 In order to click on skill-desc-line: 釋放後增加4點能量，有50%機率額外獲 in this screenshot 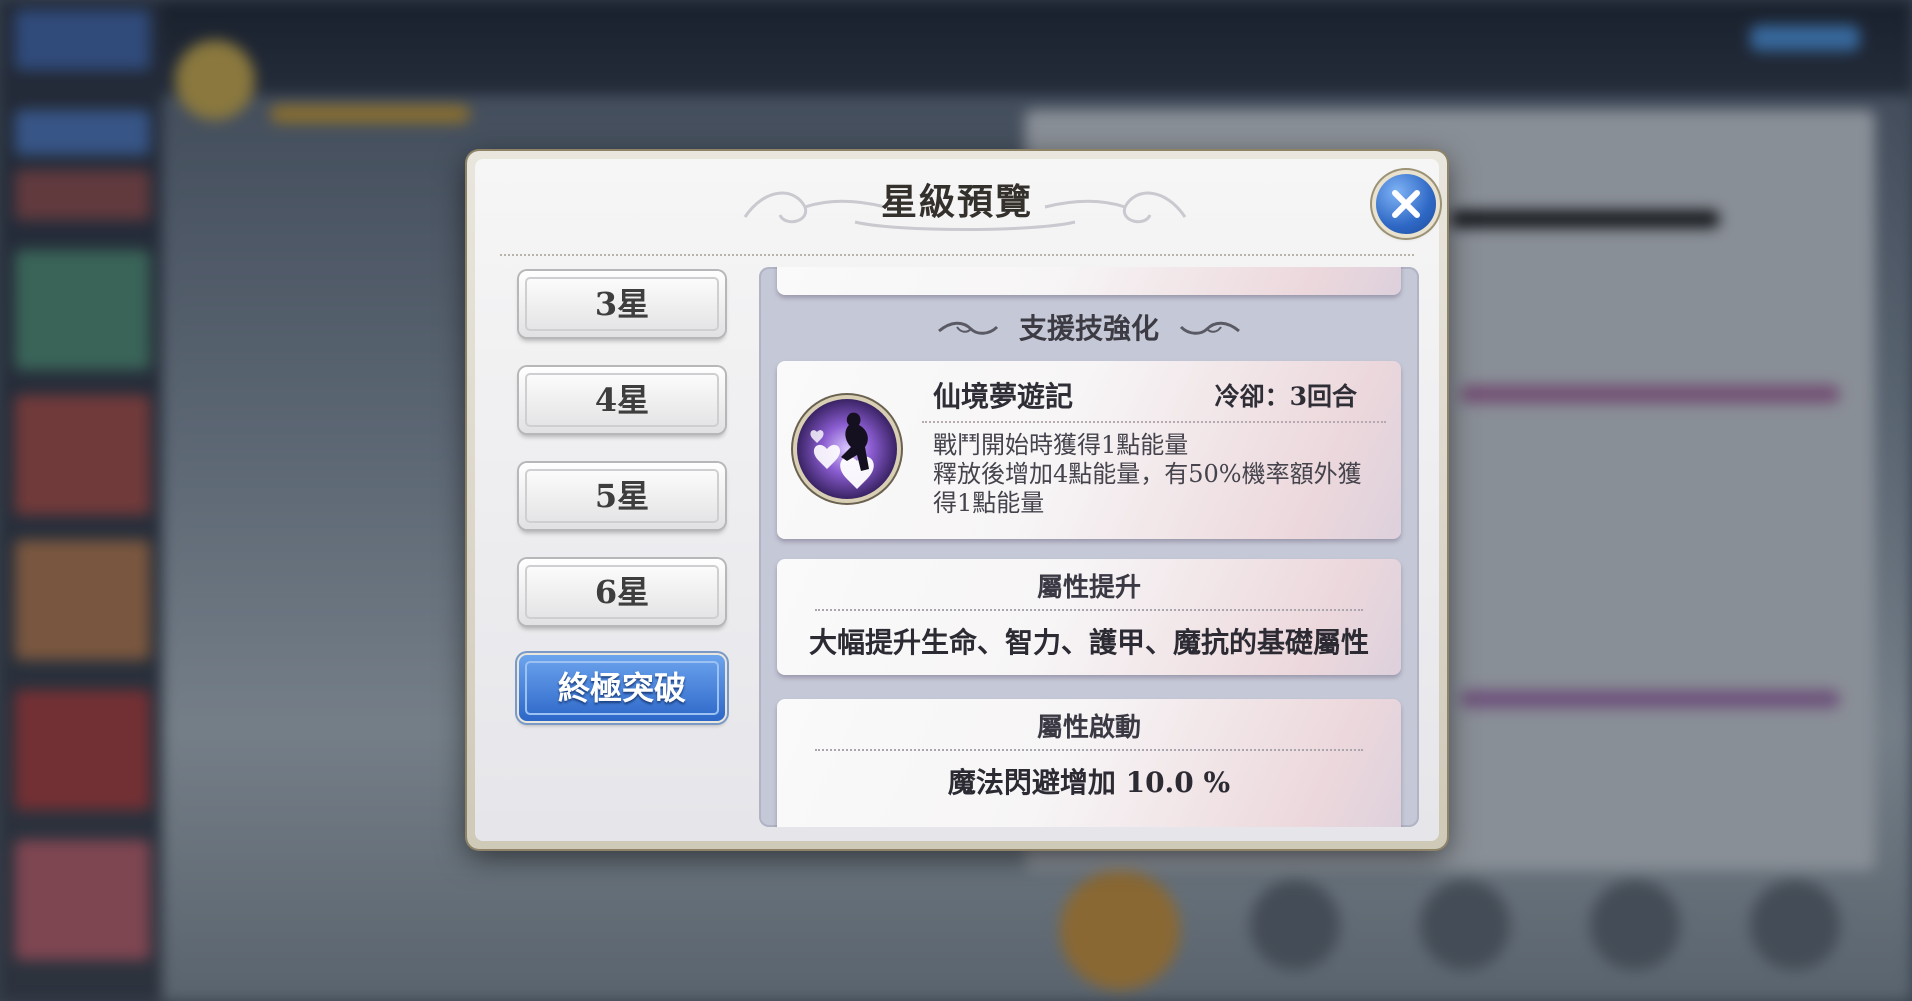, I will do `click(1147, 474)`.